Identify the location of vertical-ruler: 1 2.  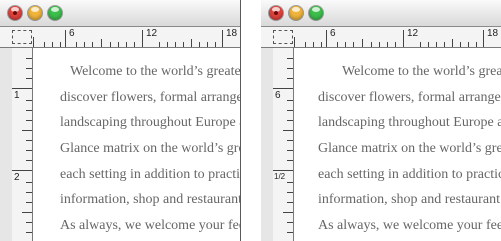
(22, 144).